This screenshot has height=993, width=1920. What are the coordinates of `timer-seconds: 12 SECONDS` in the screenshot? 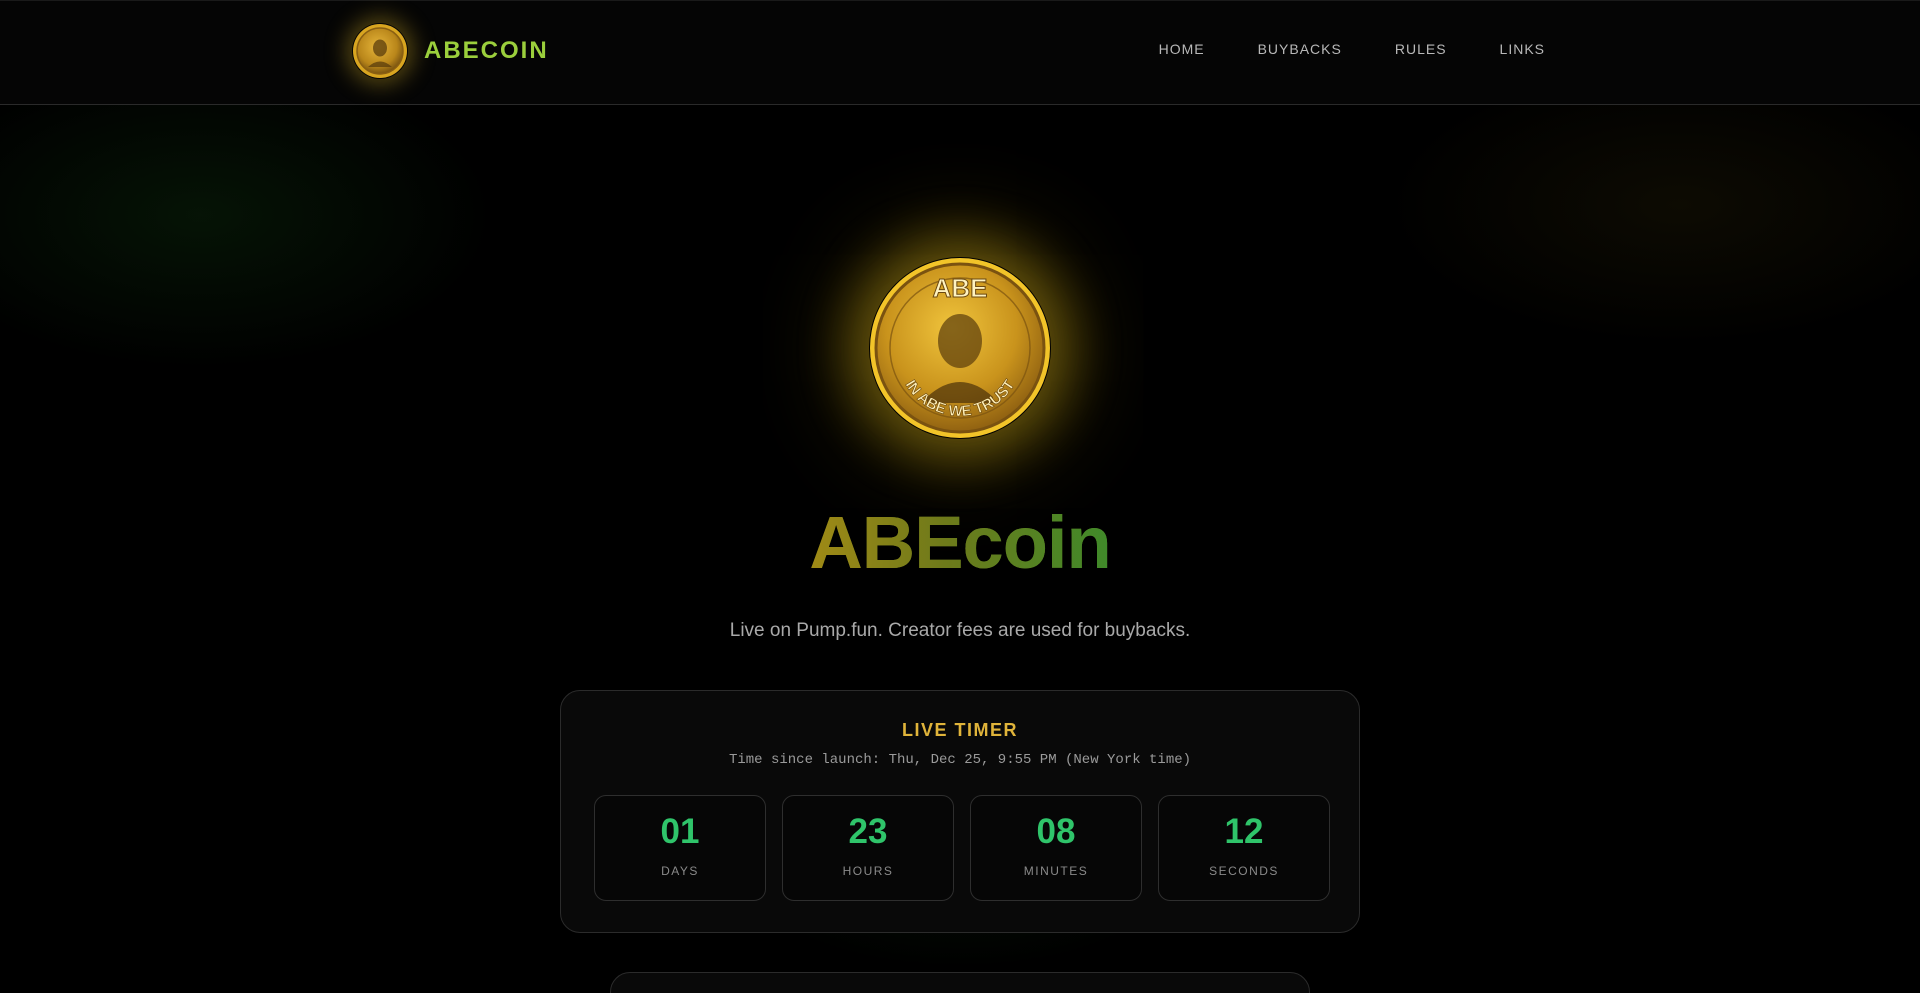 It's located at (1244, 848).